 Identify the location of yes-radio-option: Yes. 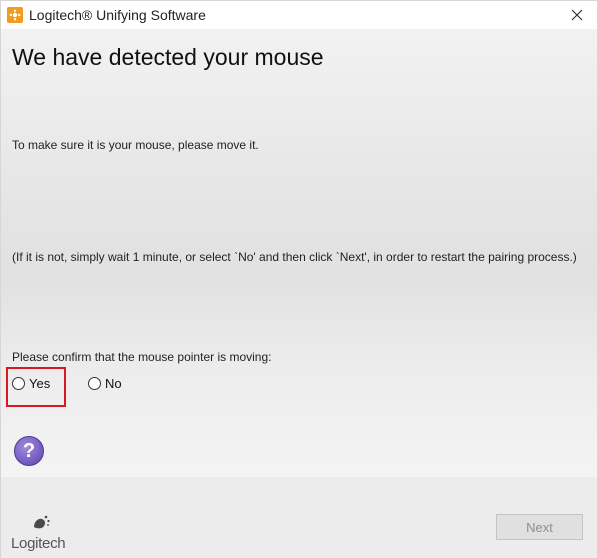
(31, 383).